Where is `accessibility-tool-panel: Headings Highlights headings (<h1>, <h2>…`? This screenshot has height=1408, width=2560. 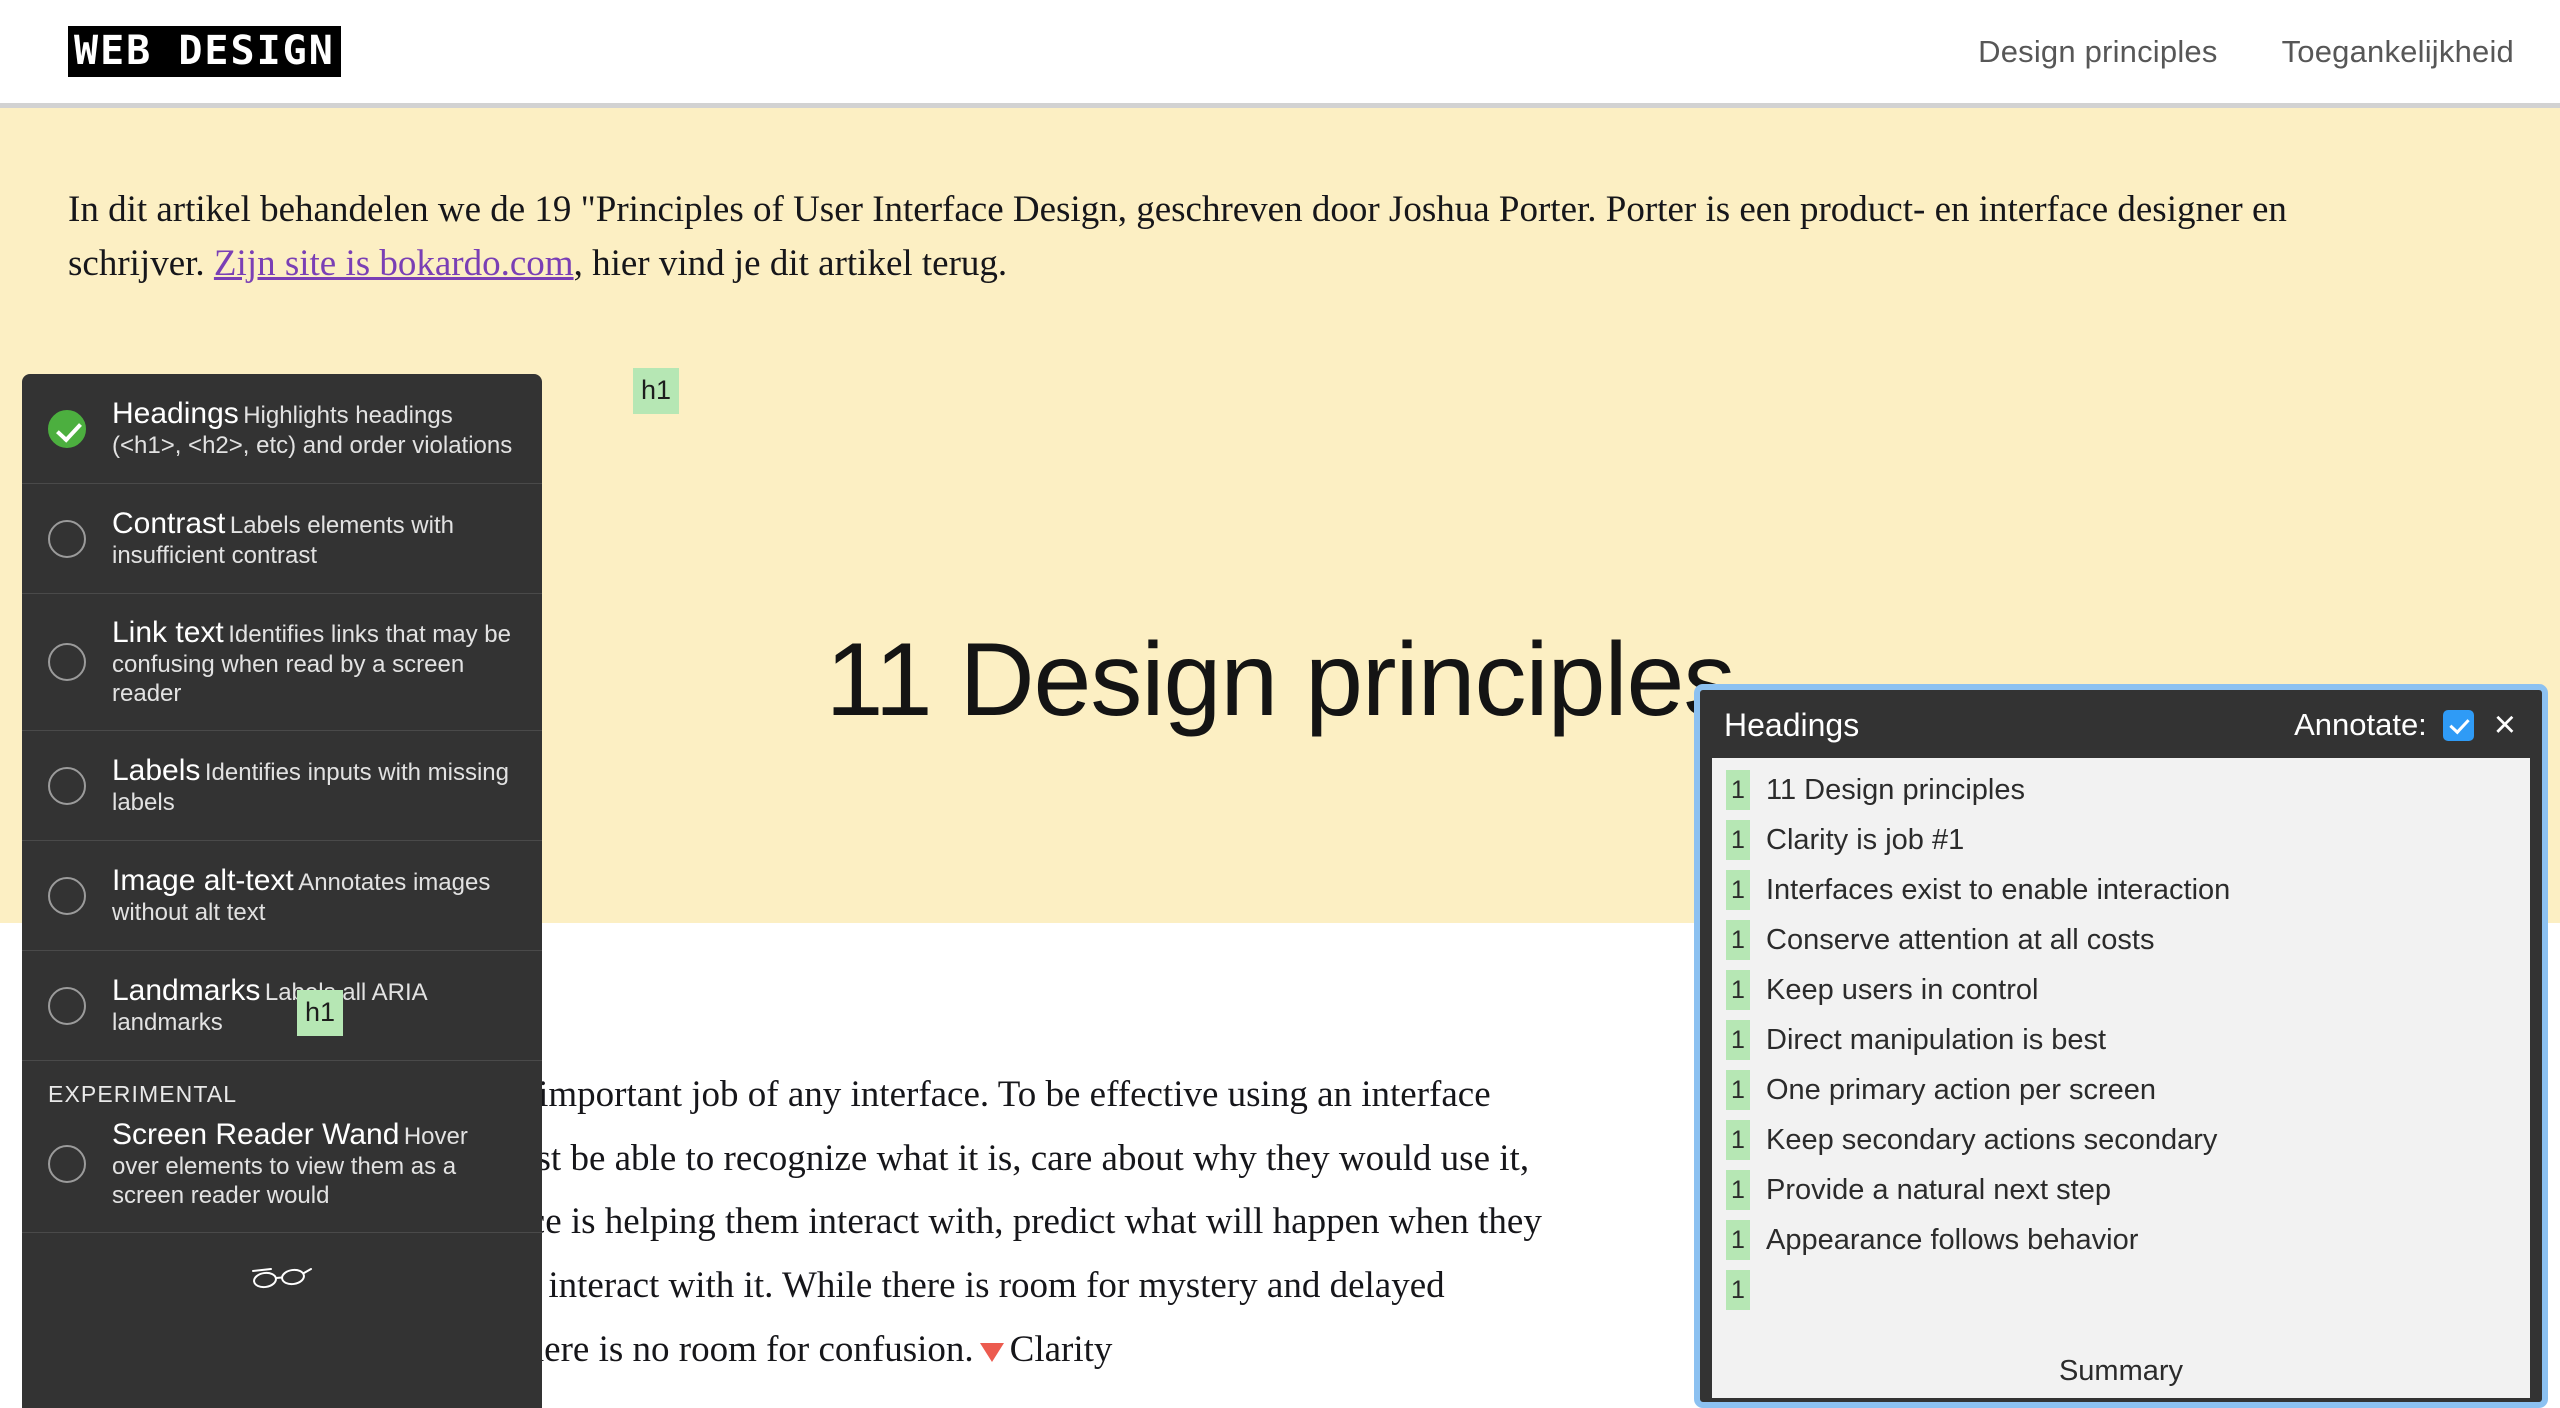
accessibility-tool-panel: Headings Highlights headings (<h1>, <h2>… is located at coordinates (282, 891).